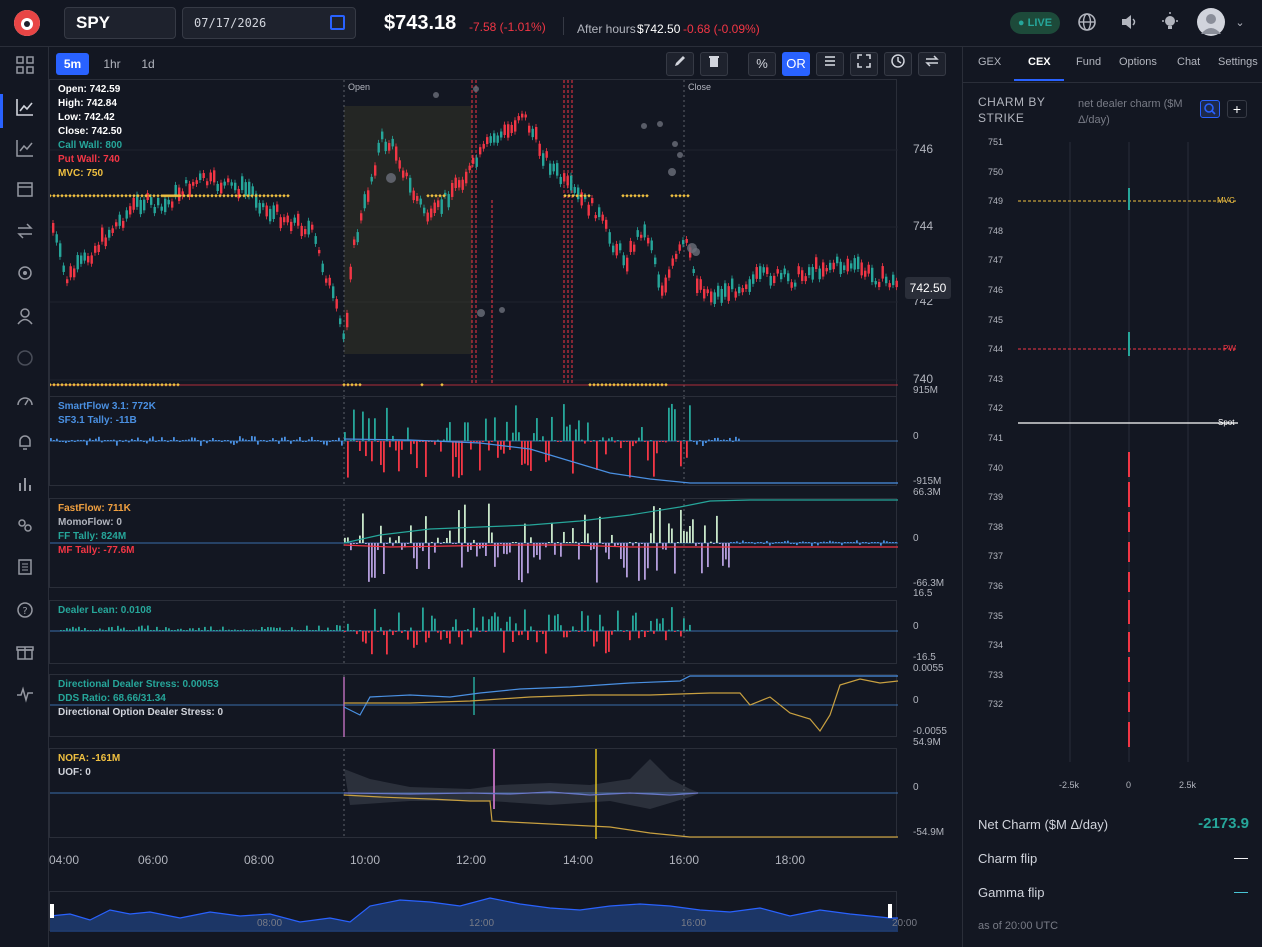  Describe the element at coordinates (1087, 23) in the screenshot. I see `globe-icon` at that location.